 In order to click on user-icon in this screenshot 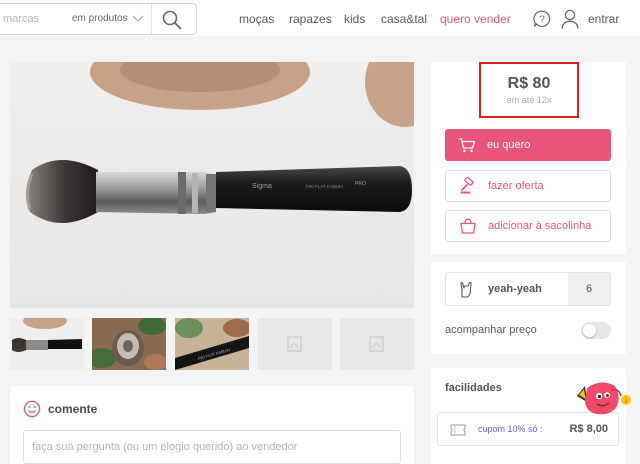, I will do `click(570, 19)`.